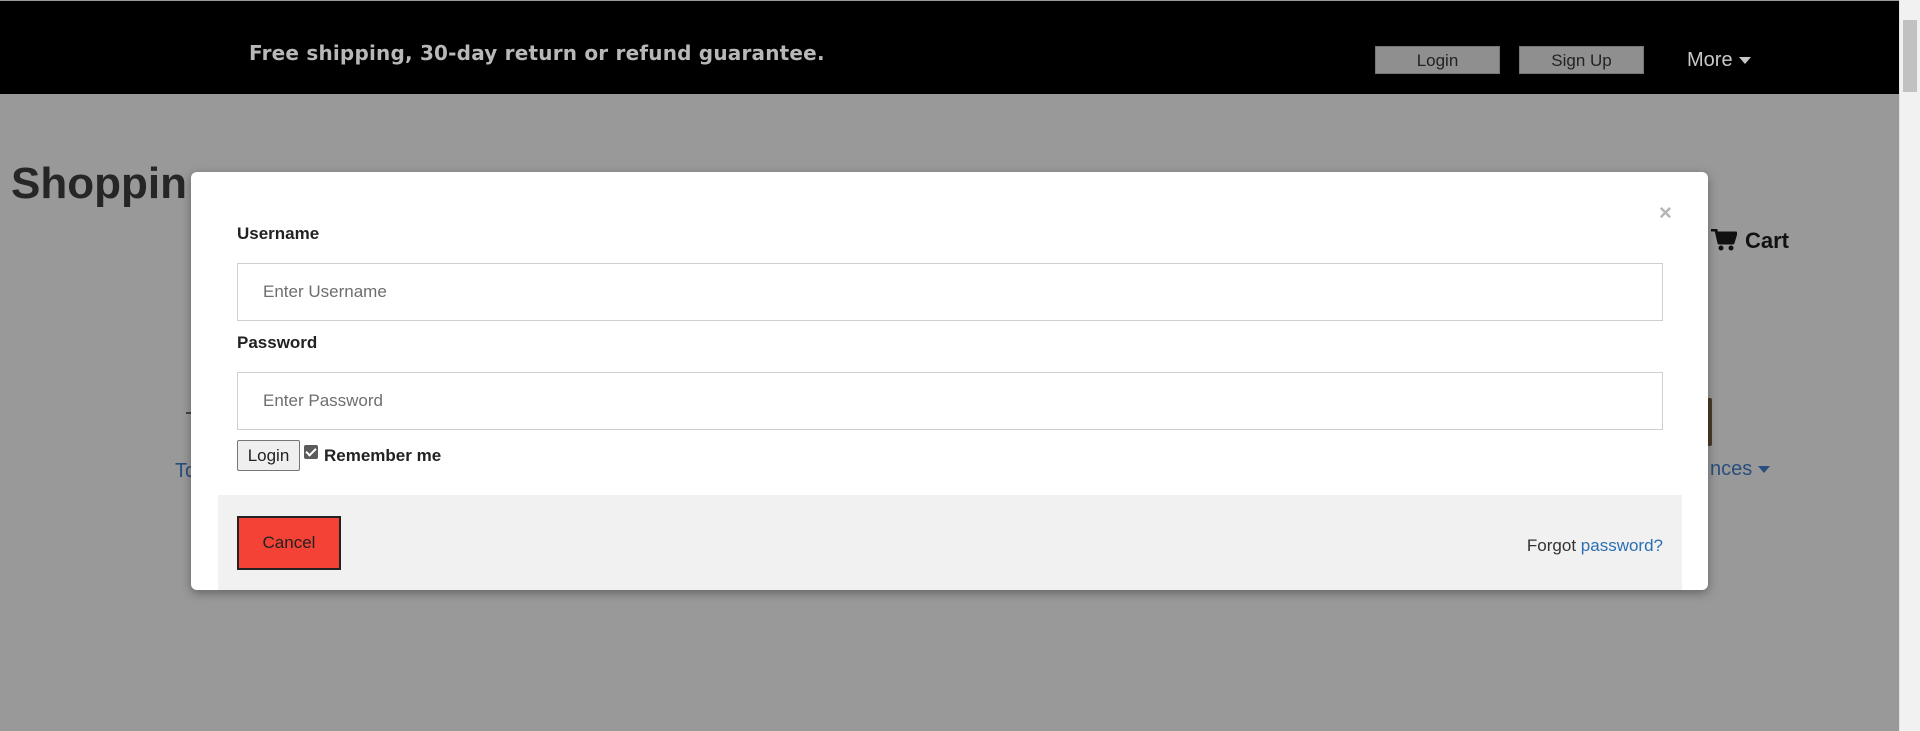 This screenshot has height=731, width=1920. I want to click on more-menu: More, so click(1719, 60).